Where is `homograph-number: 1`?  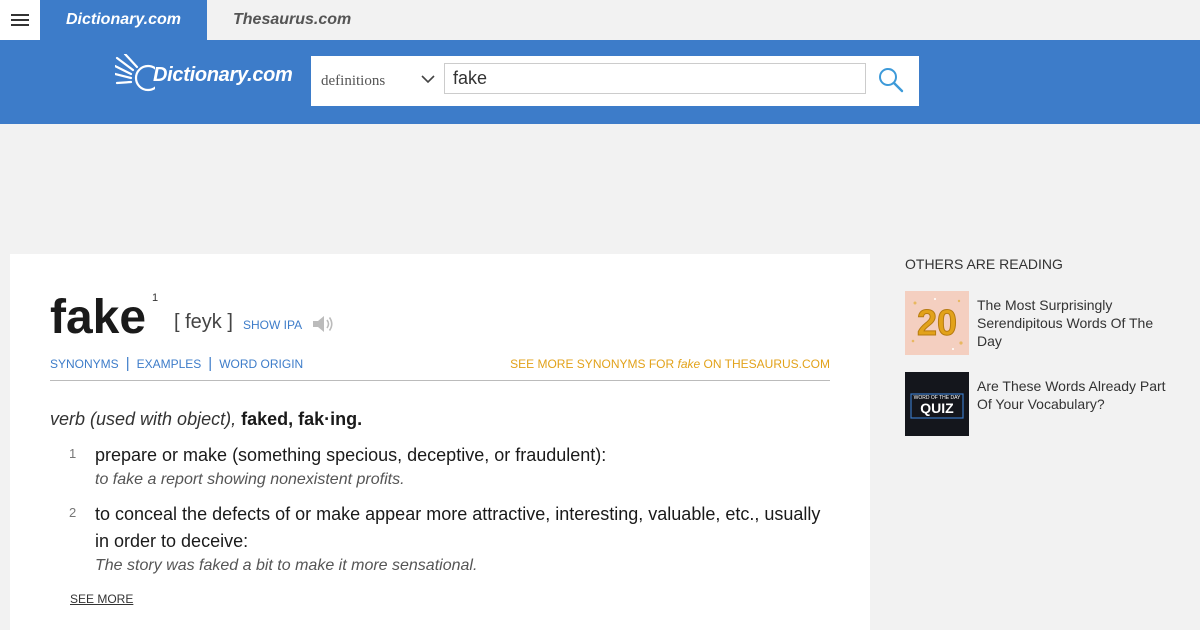
homograph-number: 1 is located at coordinates (155, 298).